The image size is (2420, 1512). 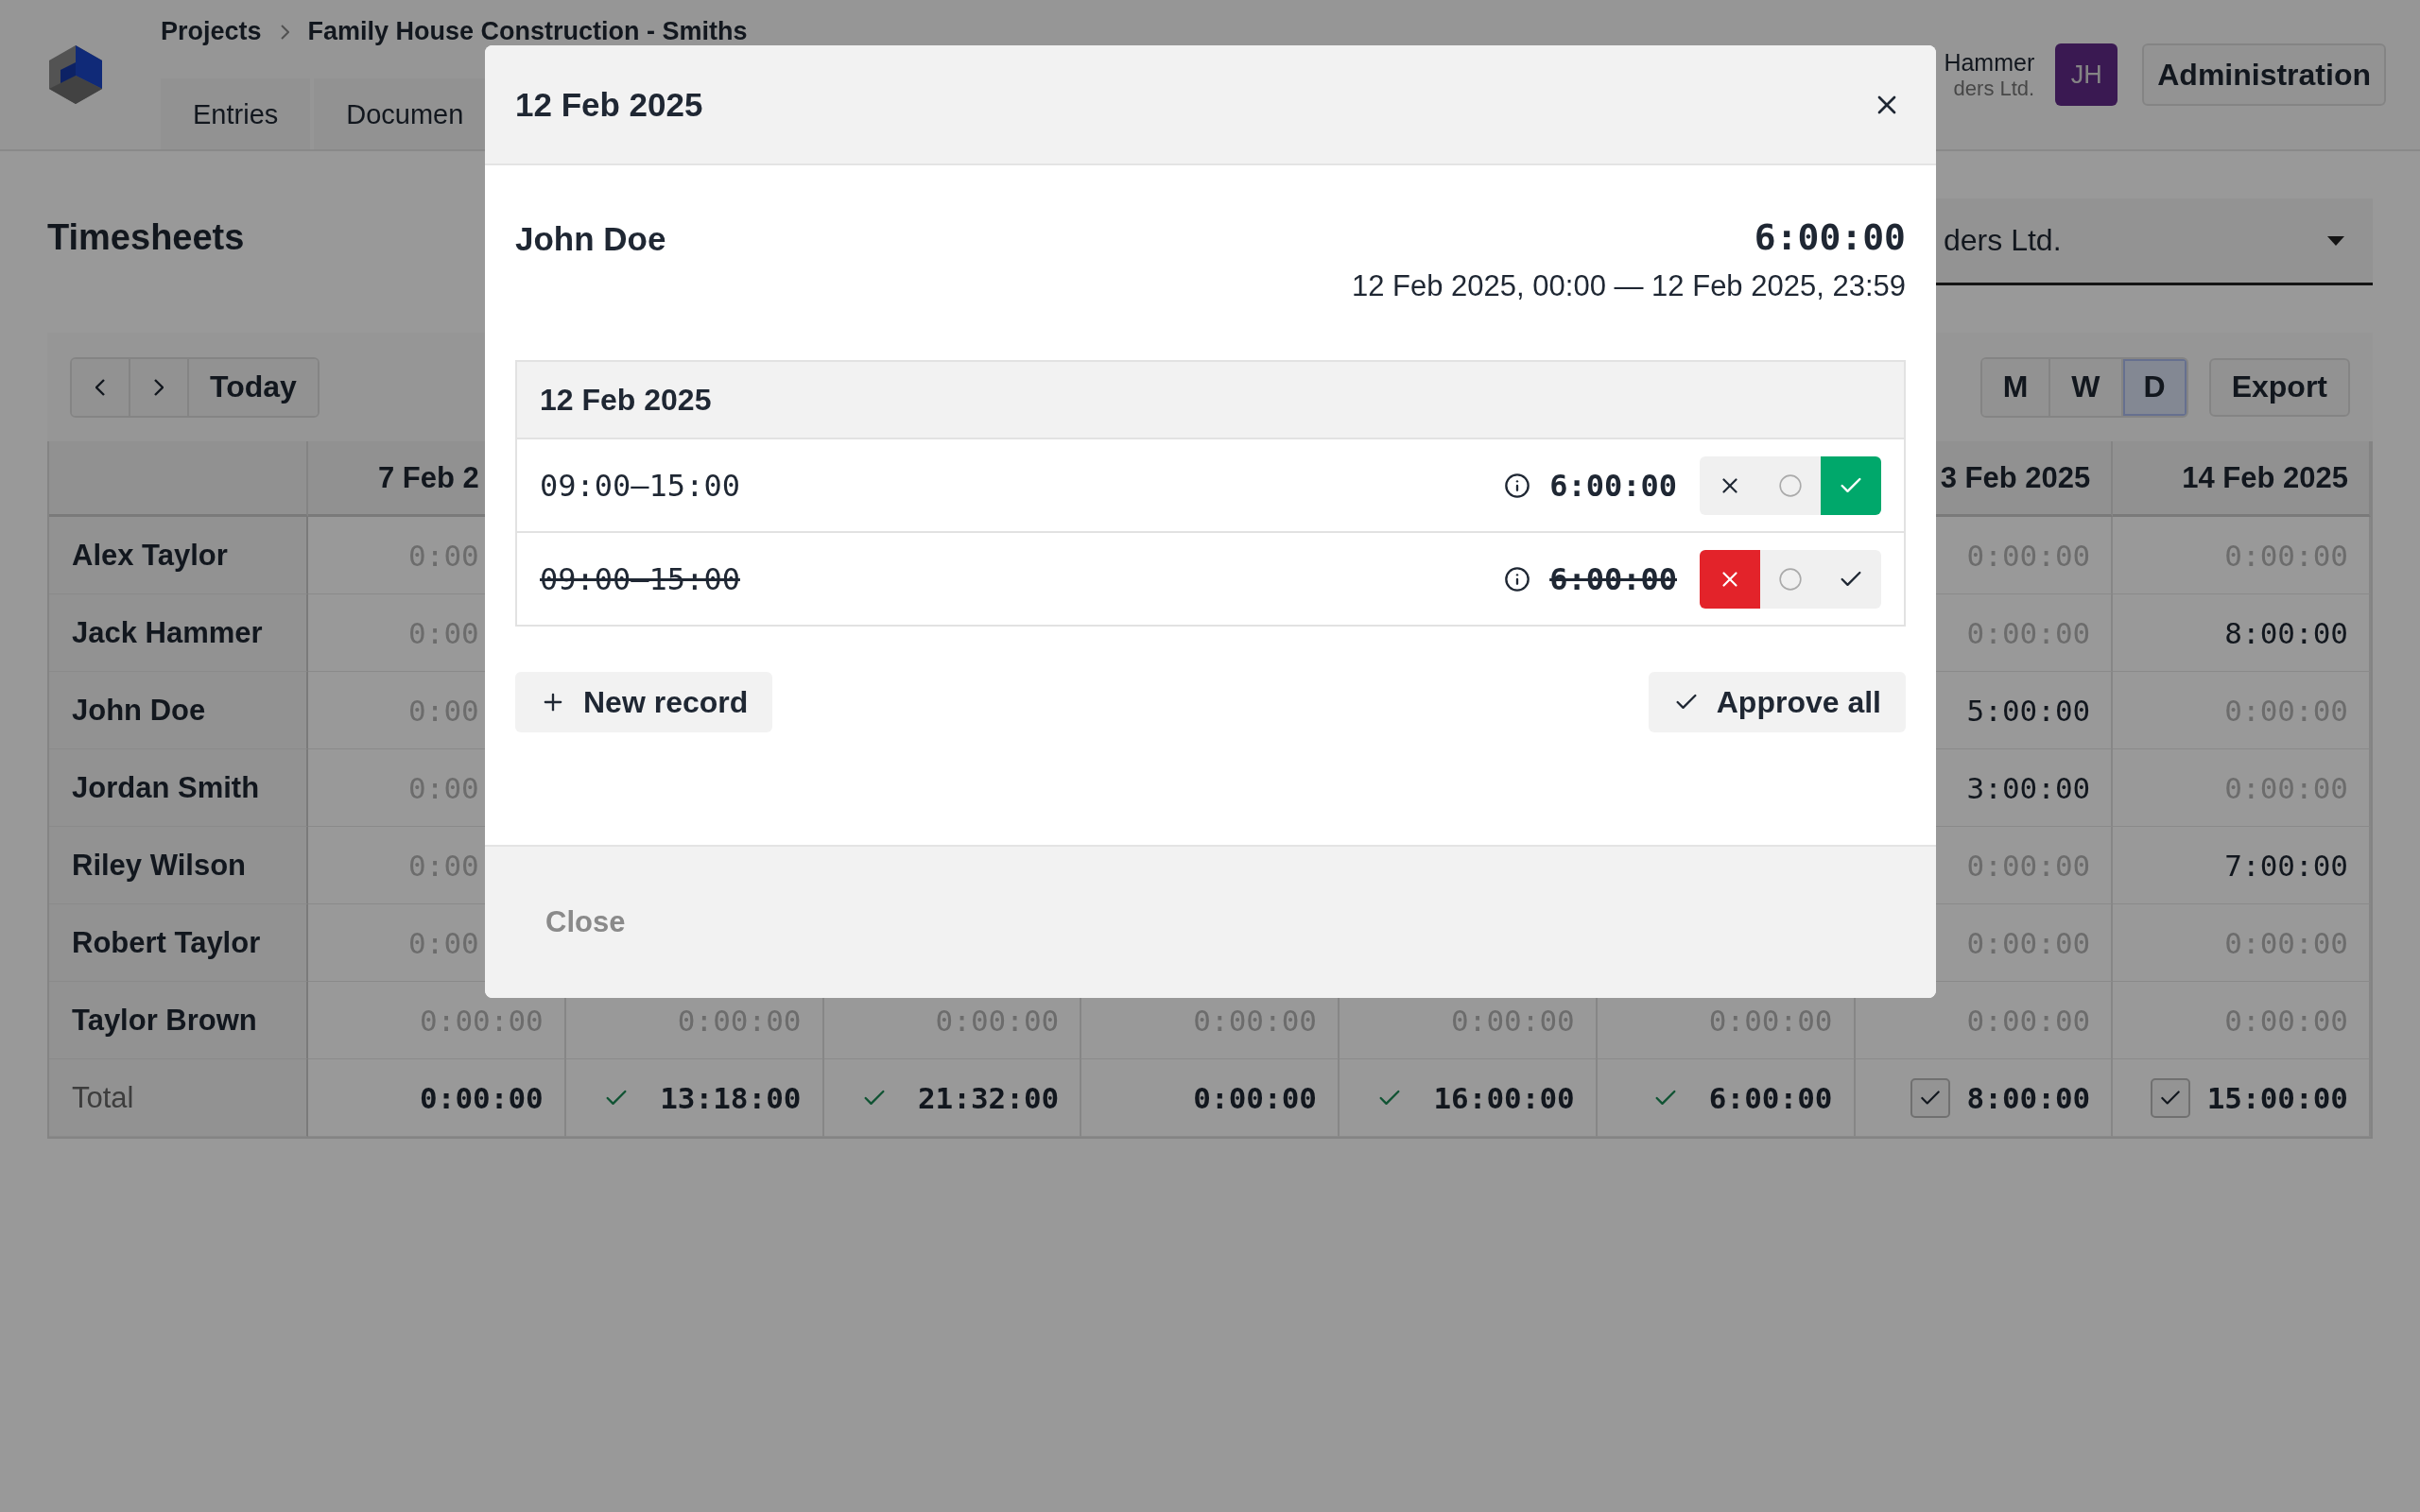 I want to click on view-toggle: D, so click(x=2154, y=387).